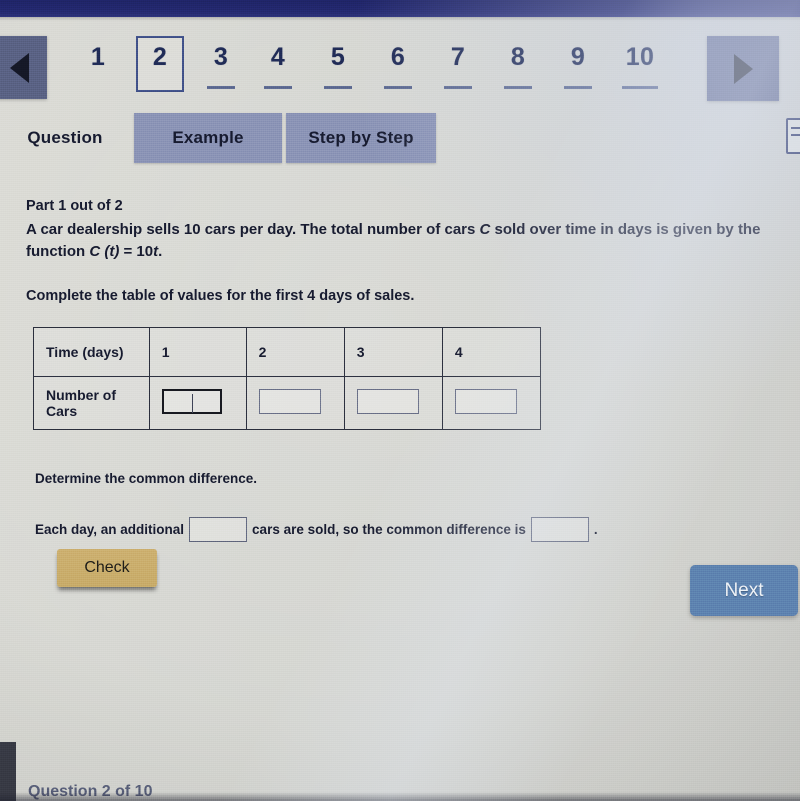 The width and height of the screenshot is (800, 801). What do you see at coordinates (278, 57) in the screenshot?
I see `page-number-label: 4` at bounding box center [278, 57].